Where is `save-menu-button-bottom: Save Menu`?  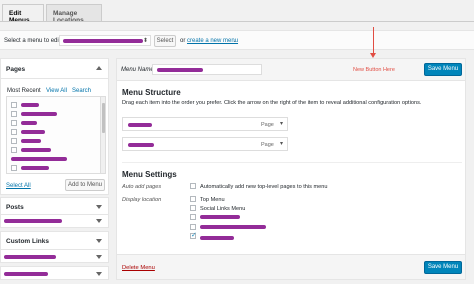 save-menu-button-bottom: Save Menu is located at coordinates (443, 267).